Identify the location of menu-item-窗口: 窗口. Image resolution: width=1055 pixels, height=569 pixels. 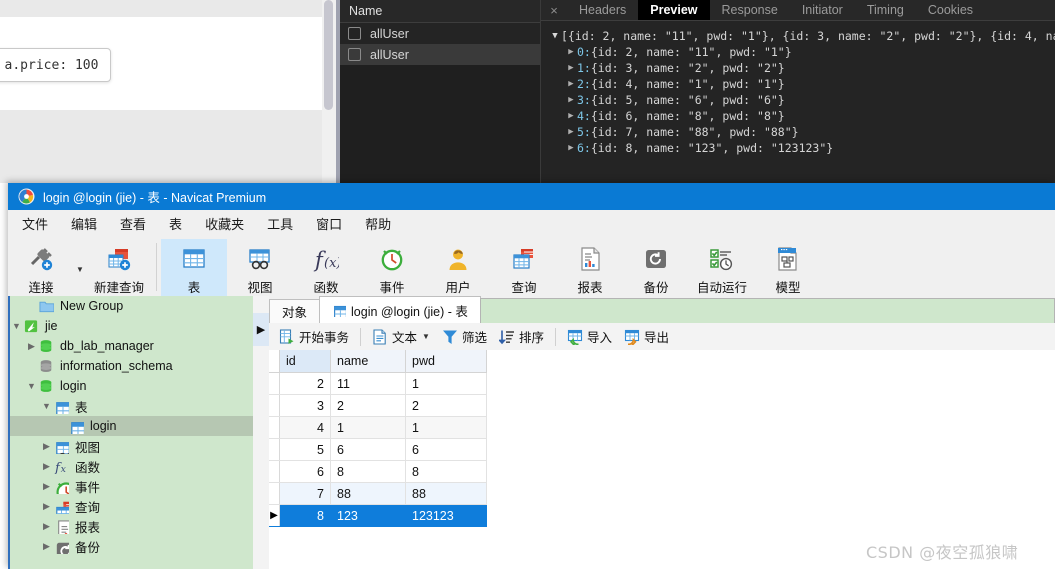
(329, 223).